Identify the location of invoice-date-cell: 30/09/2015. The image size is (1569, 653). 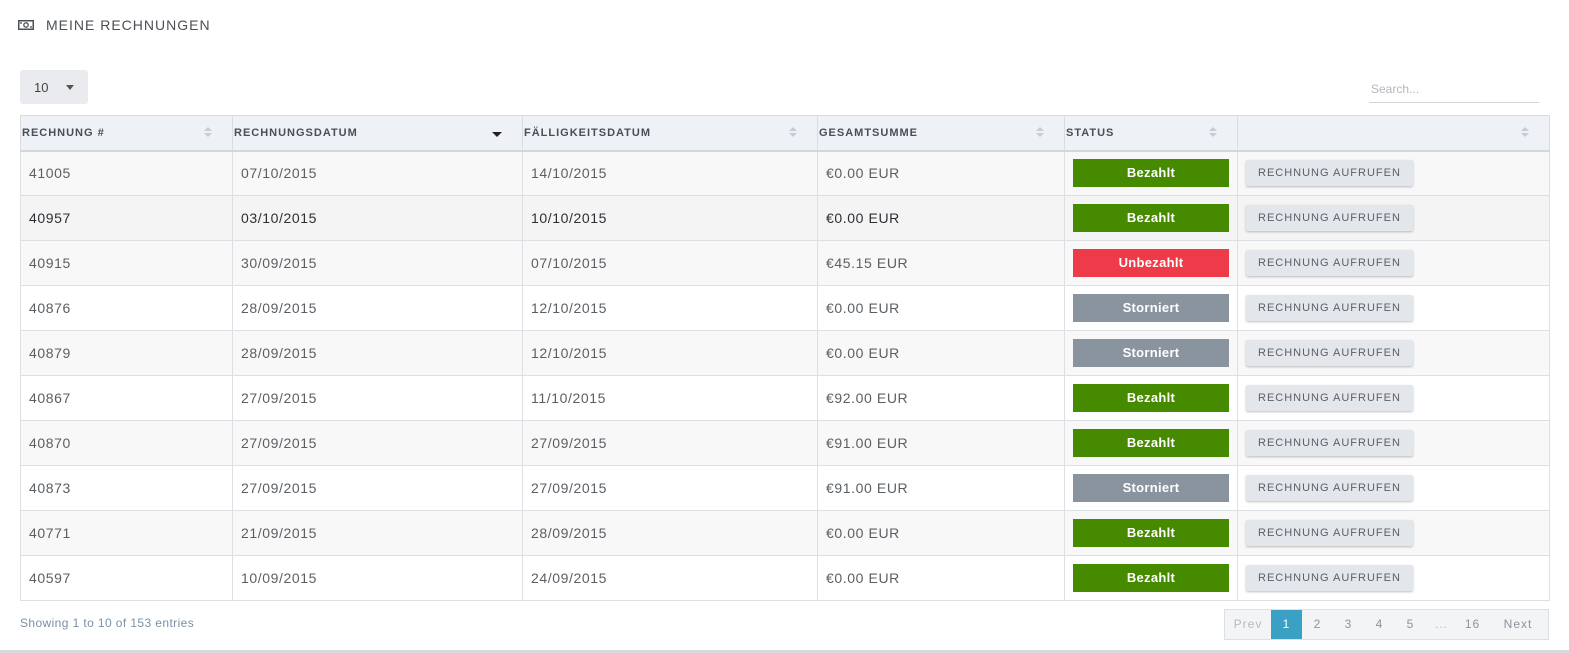
(377, 263).